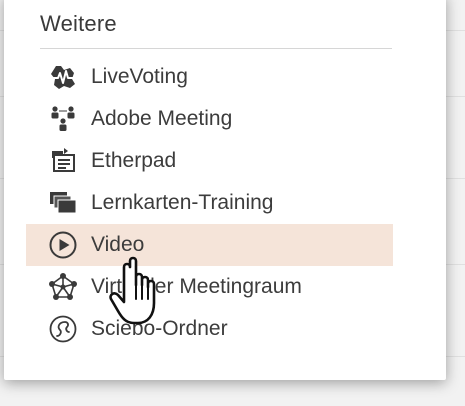  What do you see at coordinates (196, 286) in the screenshot?
I see `menu-item-label: Virtueller Meetingraum` at bounding box center [196, 286].